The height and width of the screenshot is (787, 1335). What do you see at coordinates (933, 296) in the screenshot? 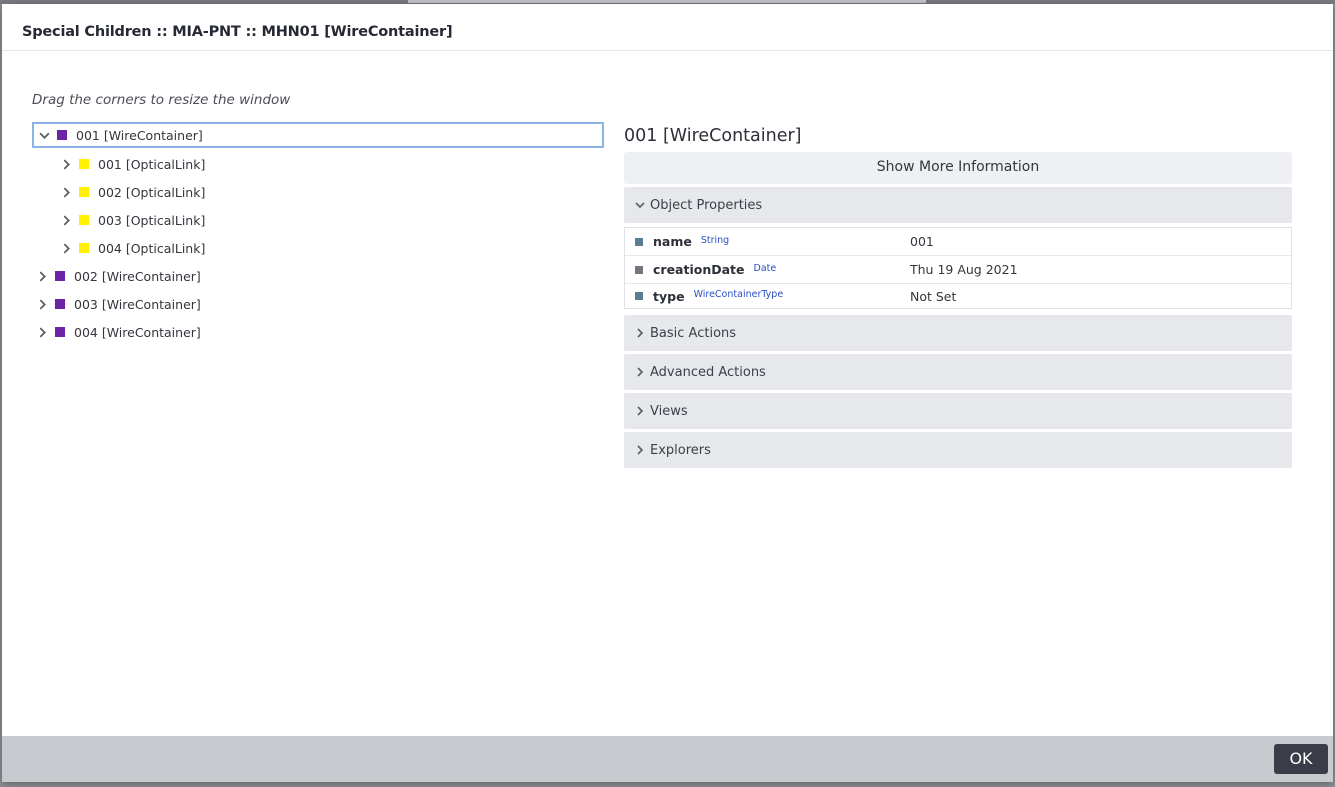
I see `property-value: Not Set` at bounding box center [933, 296].